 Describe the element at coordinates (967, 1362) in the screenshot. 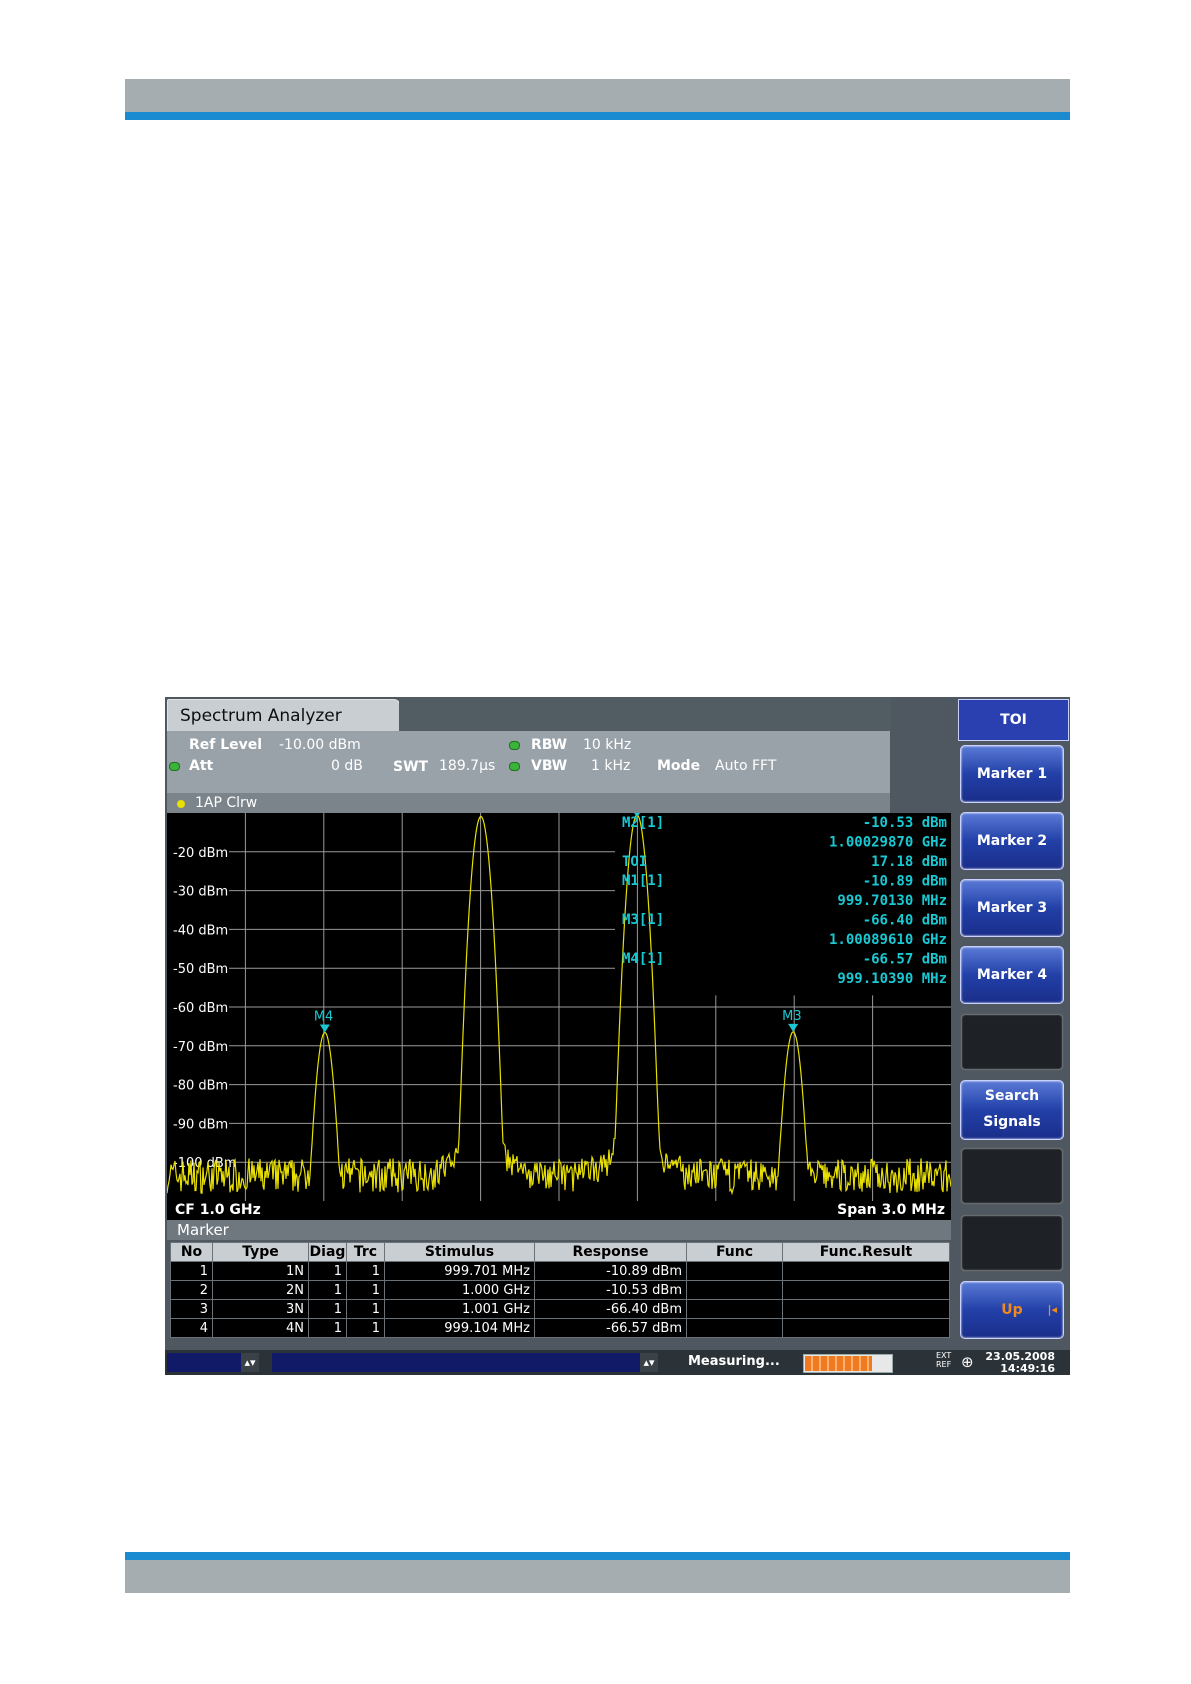

I see `ext-ref-icon: ⊕` at that location.